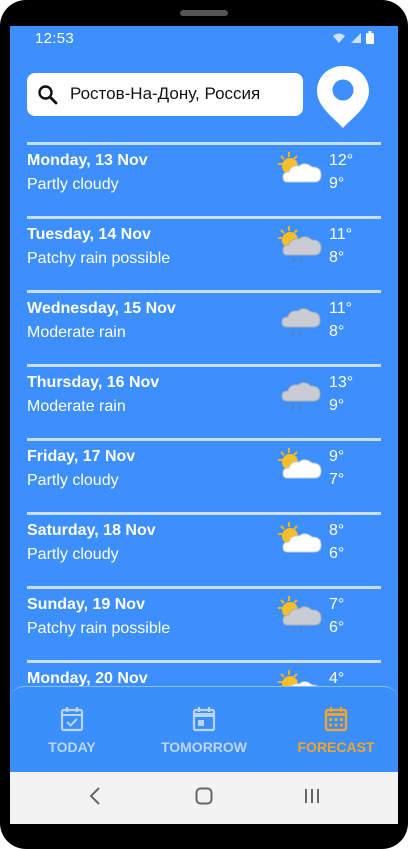  Describe the element at coordinates (312, 796) in the screenshot. I see `recent-apps-icon` at that location.